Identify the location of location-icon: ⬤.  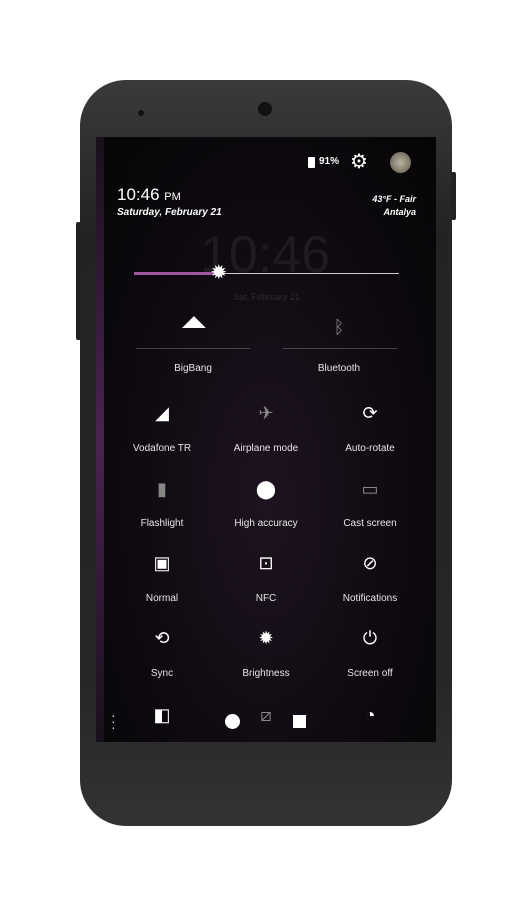
(266, 488).